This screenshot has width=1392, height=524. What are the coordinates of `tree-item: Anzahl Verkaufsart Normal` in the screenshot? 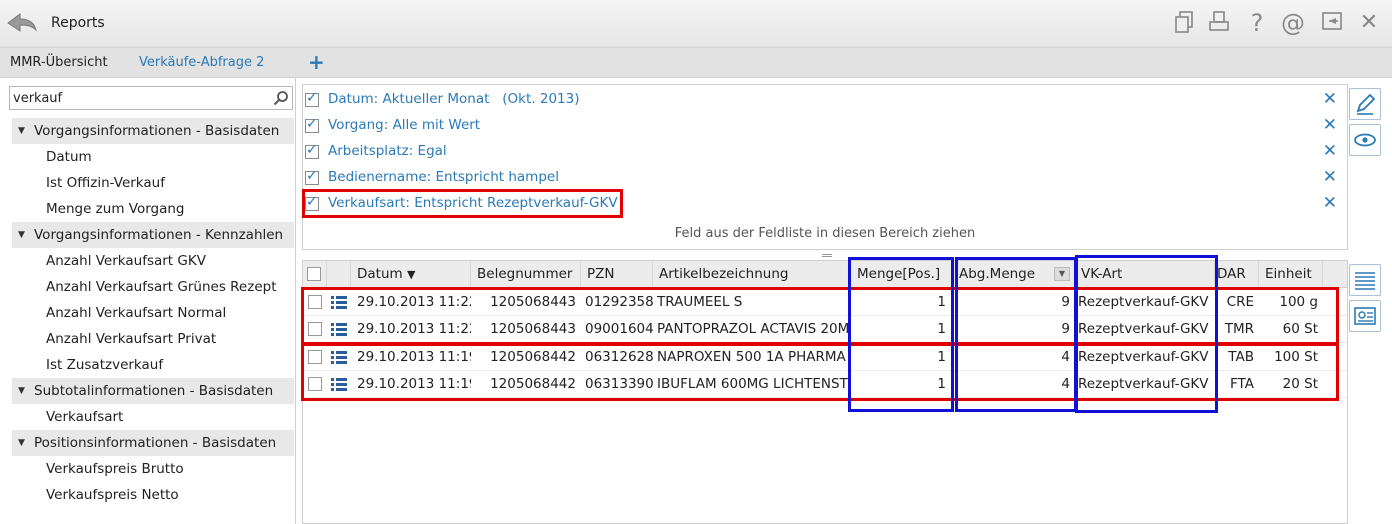 It's located at (153, 313).